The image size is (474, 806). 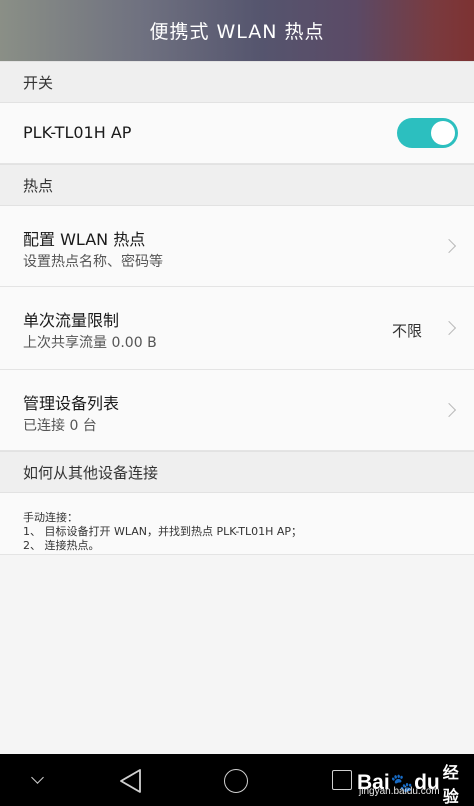 What do you see at coordinates (450, 785) in the screenshot?
I see `watermark-brand-cn: 经验` at bounding box center [450, 785].